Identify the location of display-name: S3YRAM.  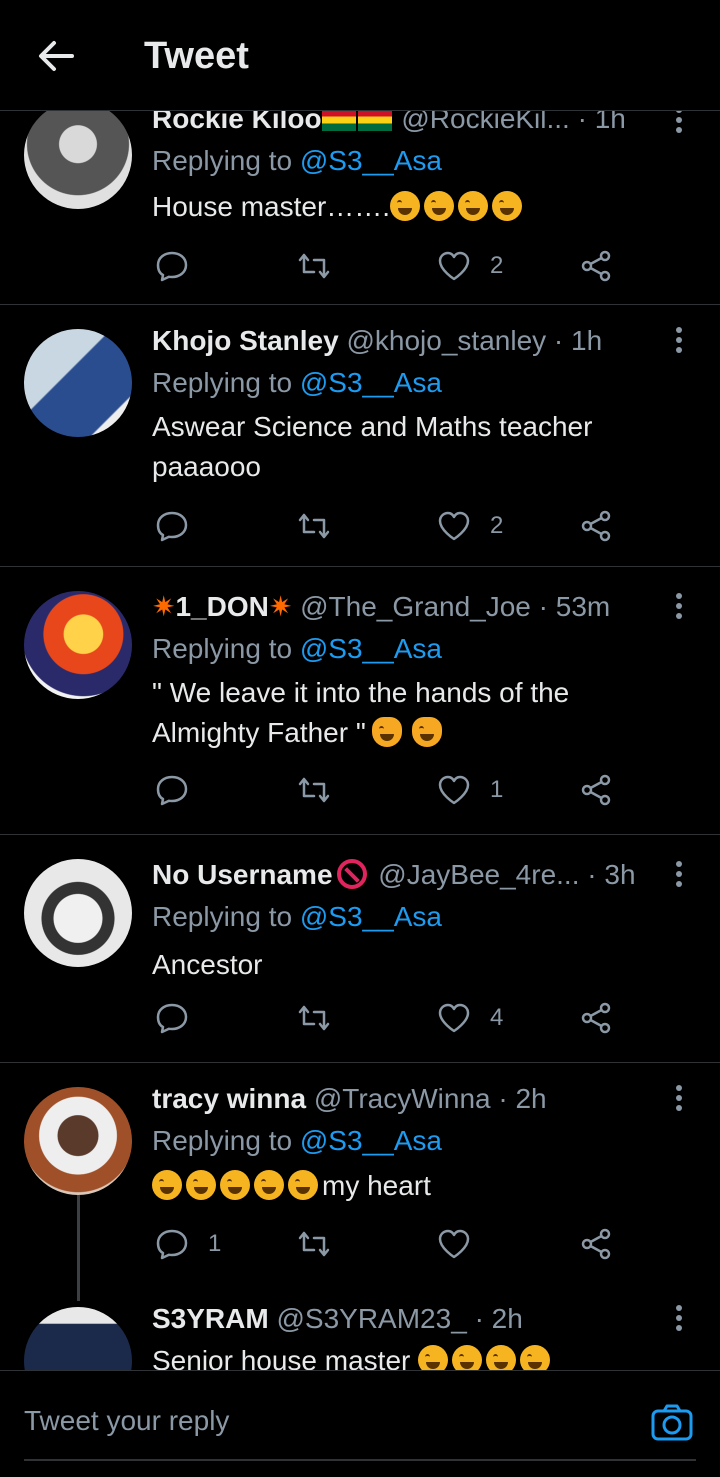
(210, 1318).